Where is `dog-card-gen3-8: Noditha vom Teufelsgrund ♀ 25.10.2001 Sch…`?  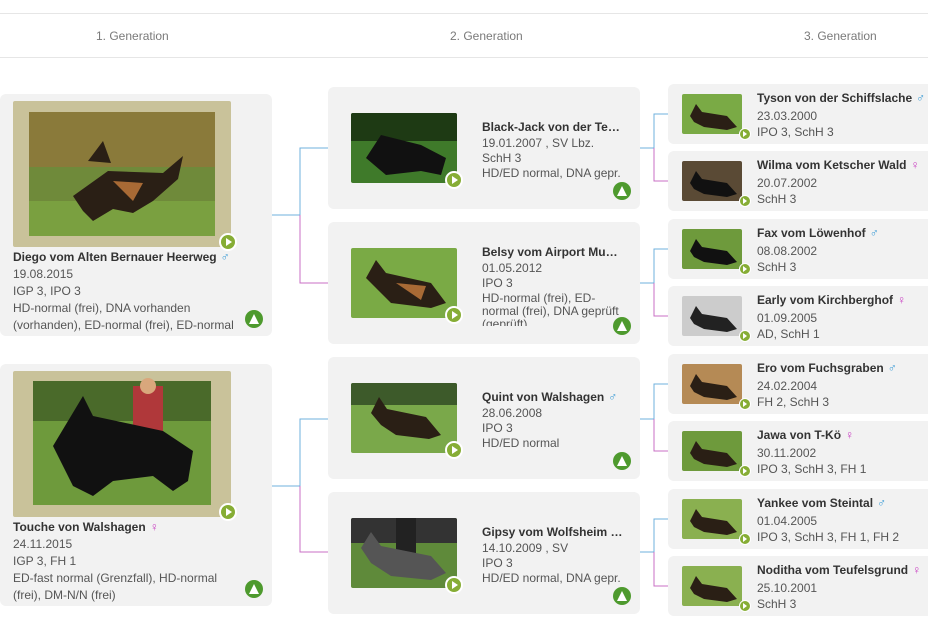
dog-card-gen3-8: Noditha vom Teufelsgrund ♀ 25.10.2001 Sch… is located at coordinates (798, 586).